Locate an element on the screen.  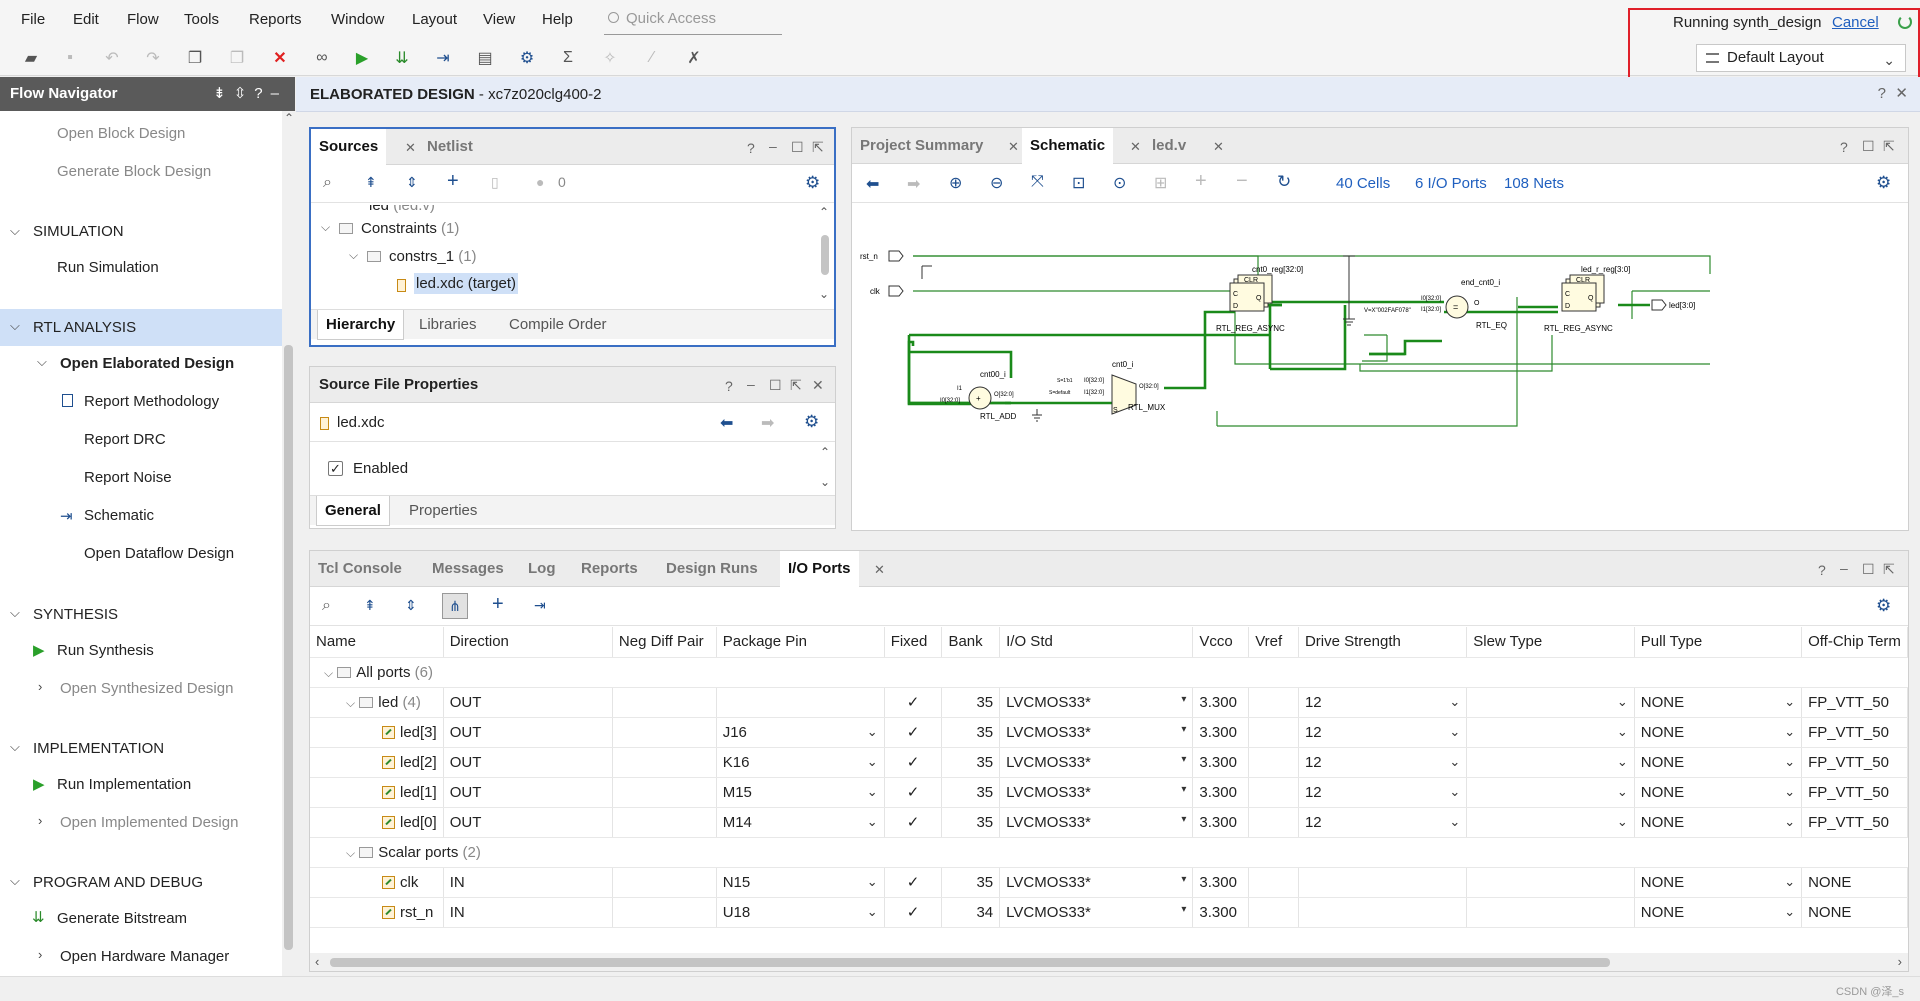
table-row: rst_n IN U18 ⌄ ✓ 34 LVCMOS33* ▾ 3.300 NONE ⌄ NONE is located at coordinates (1109, 912).